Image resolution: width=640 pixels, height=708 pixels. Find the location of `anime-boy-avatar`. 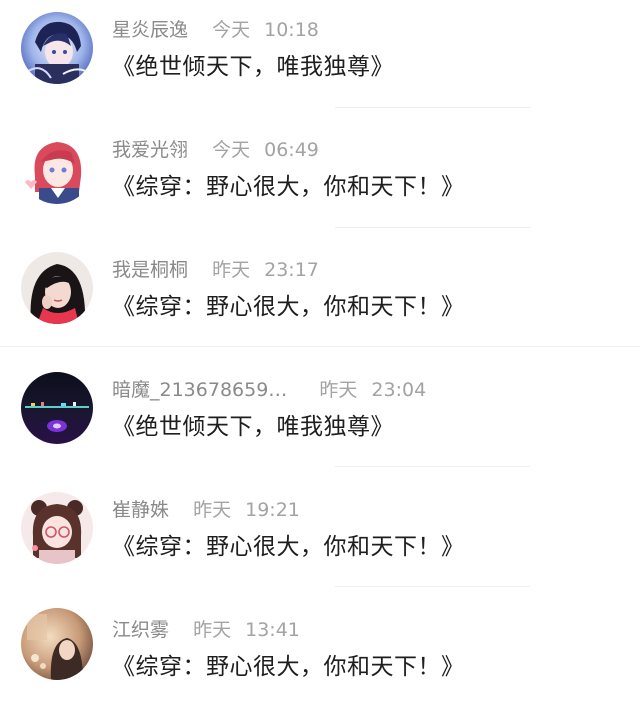

anime-boy-avatar is located at coordinates (57, 48).